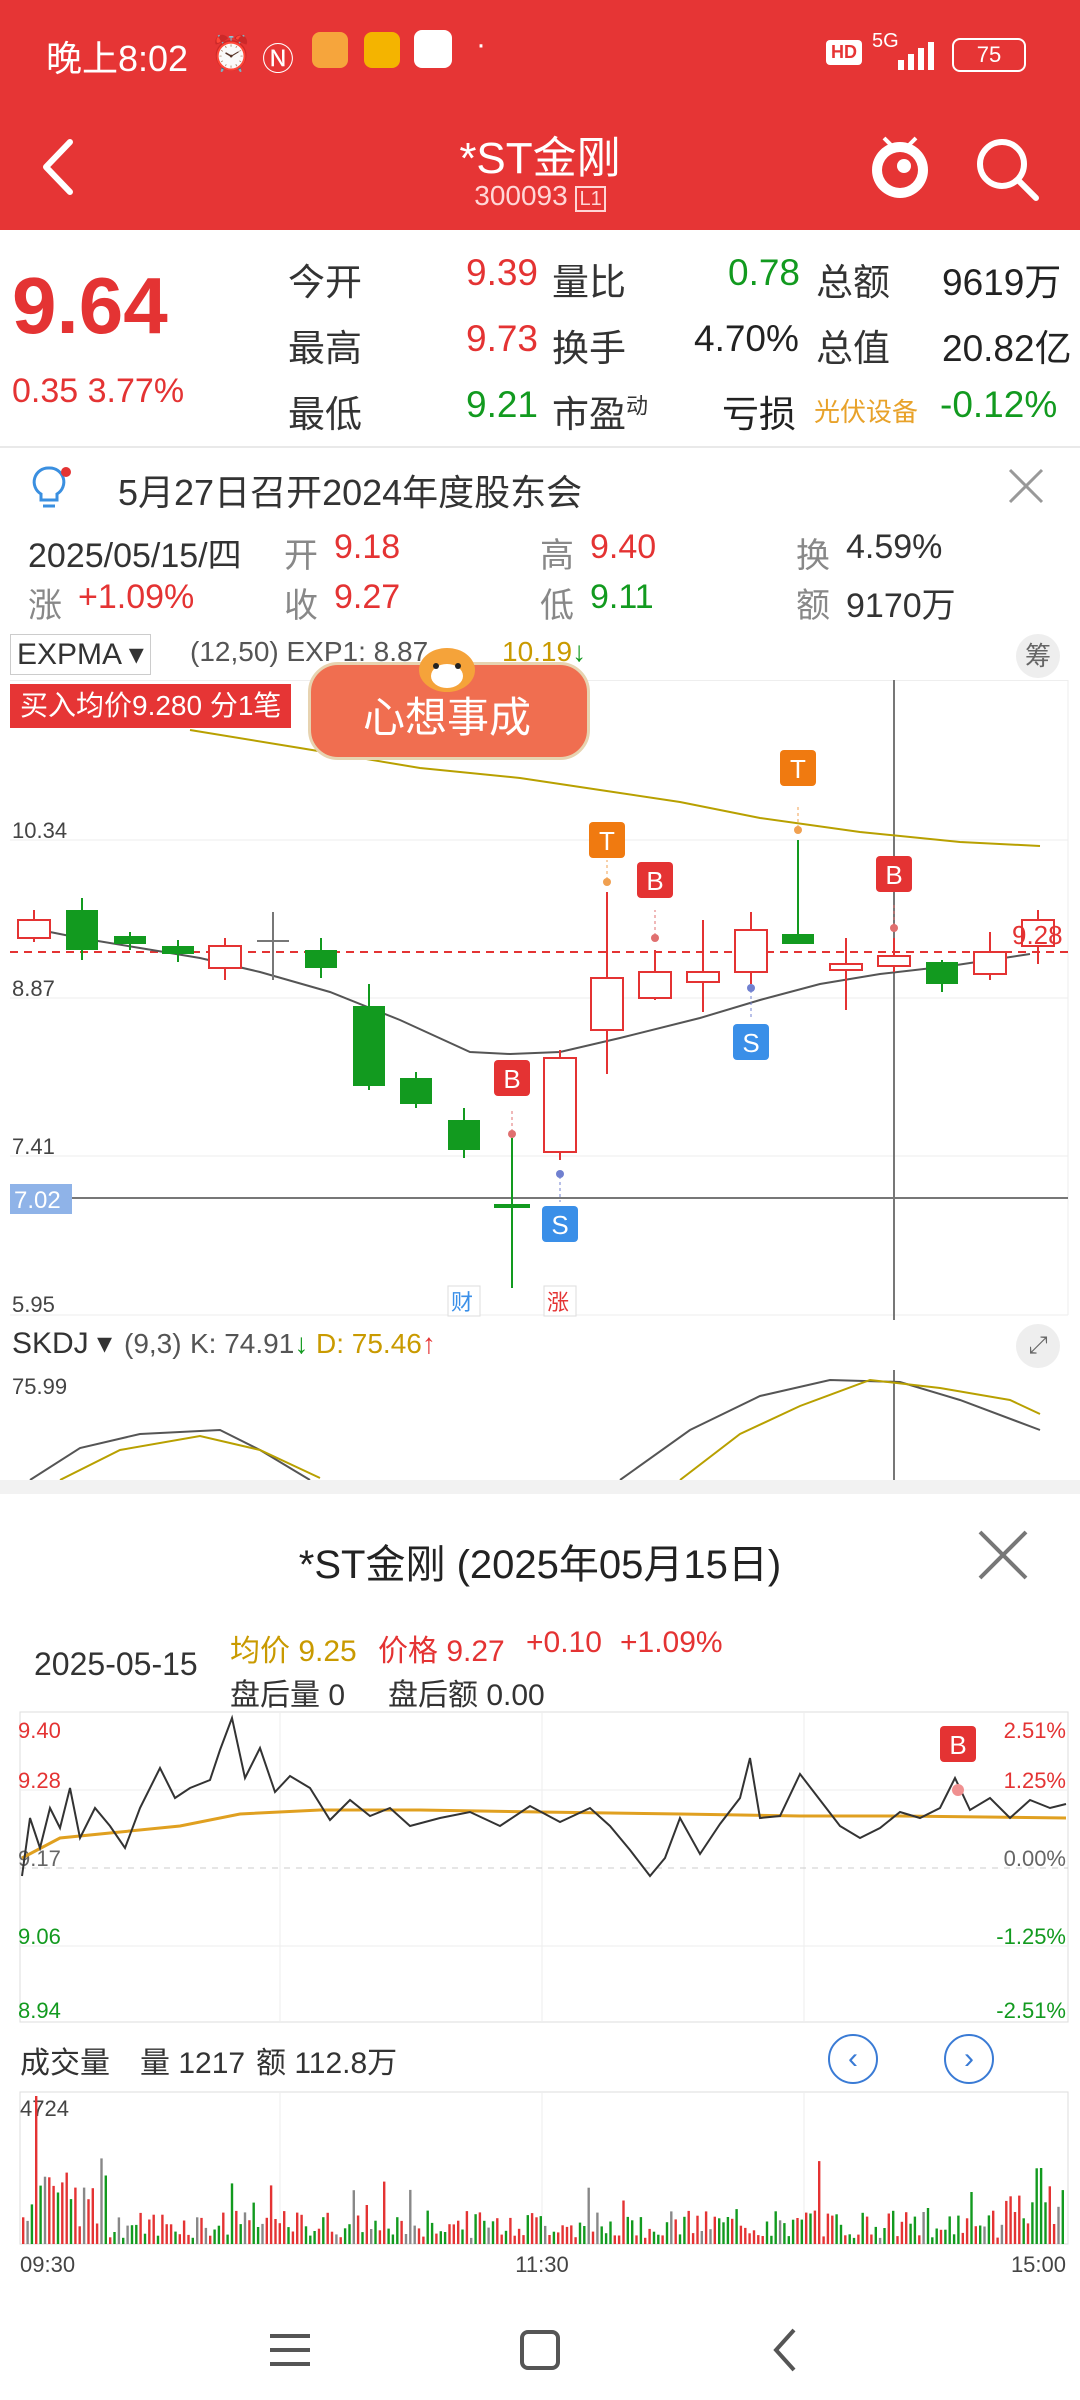 Image resolution: width=1080 pixels, height=2400 pixels. I want to click on crosshair-price-label: 7.02, so click(37, 1200).